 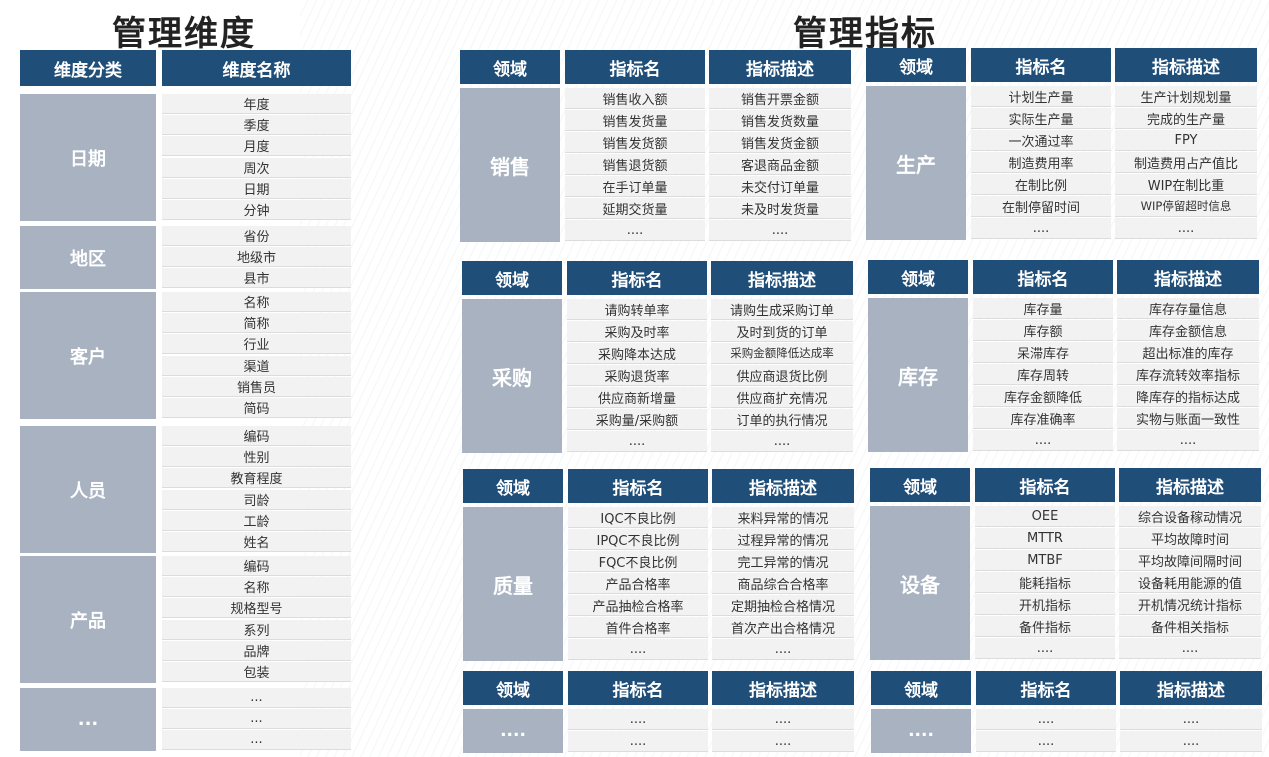 What do you see at coordinates (1186, 140) in the screenshot?
I see `indicator-desc: FPY` at bounding box center [1186, 140].